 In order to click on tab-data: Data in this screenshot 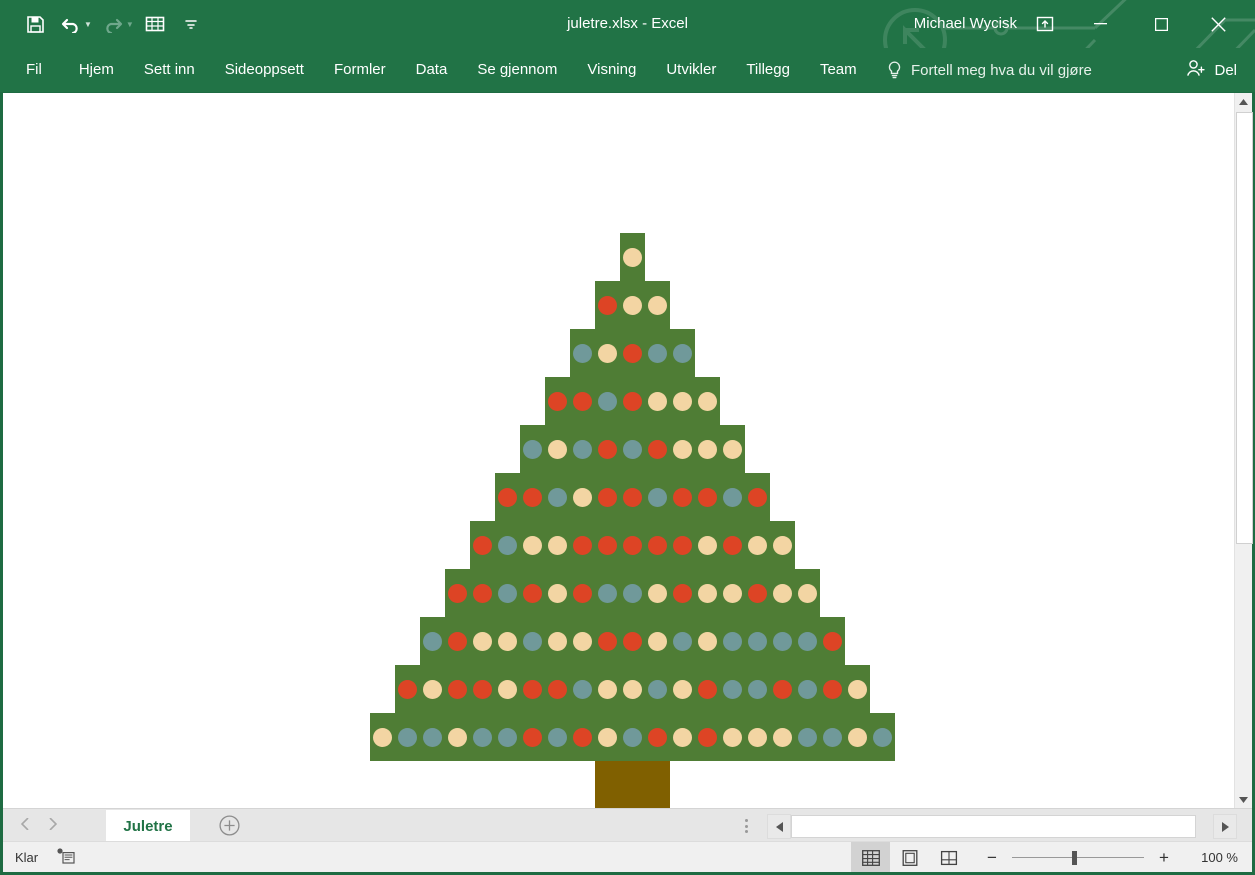, I will do `click(432, 70)`.